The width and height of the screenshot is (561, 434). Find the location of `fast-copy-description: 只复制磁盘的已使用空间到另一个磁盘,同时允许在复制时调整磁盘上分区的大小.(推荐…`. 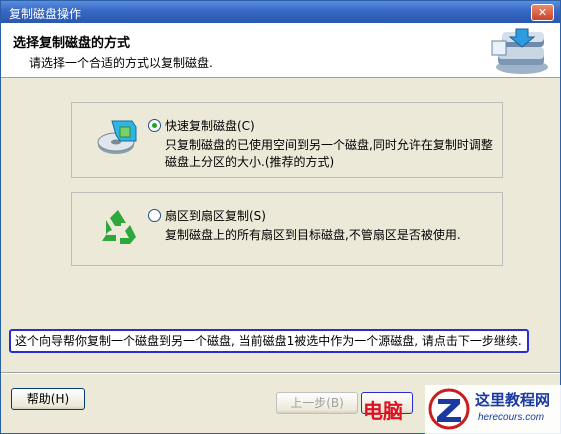

fast-copy-description: 只复制磁盘的已使用空间到另一个磁盘,同时允许在复制时调整磁盘上分区的大小.(推荐… is located at coordinates (329, 153).